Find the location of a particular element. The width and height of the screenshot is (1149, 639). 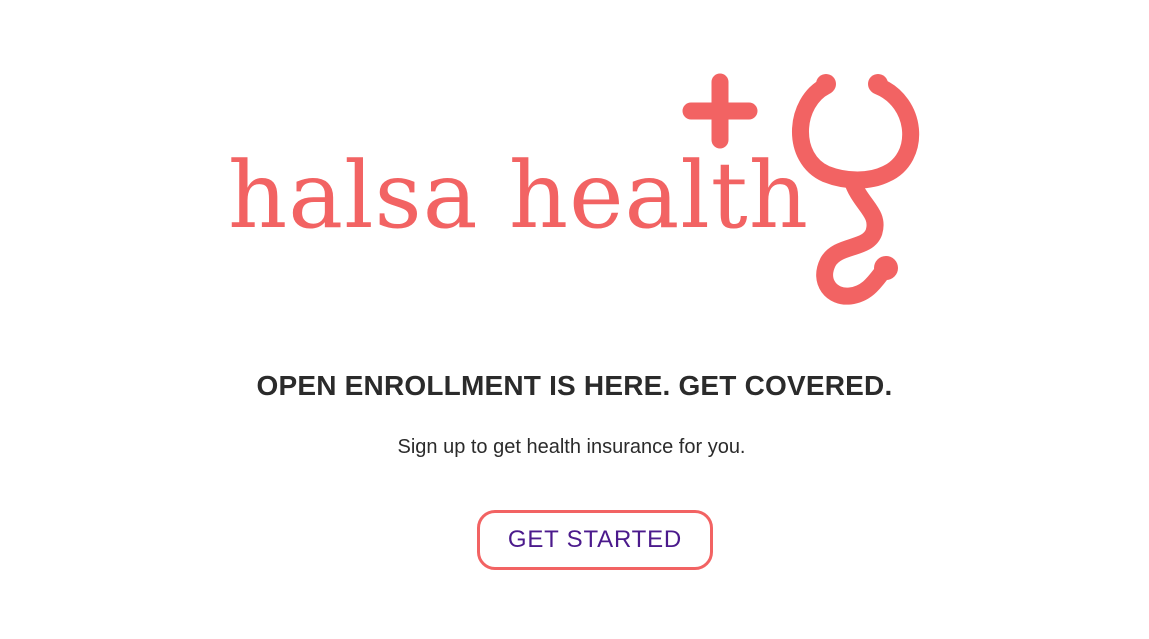

plus-icon is located at coordinates (720, 111).